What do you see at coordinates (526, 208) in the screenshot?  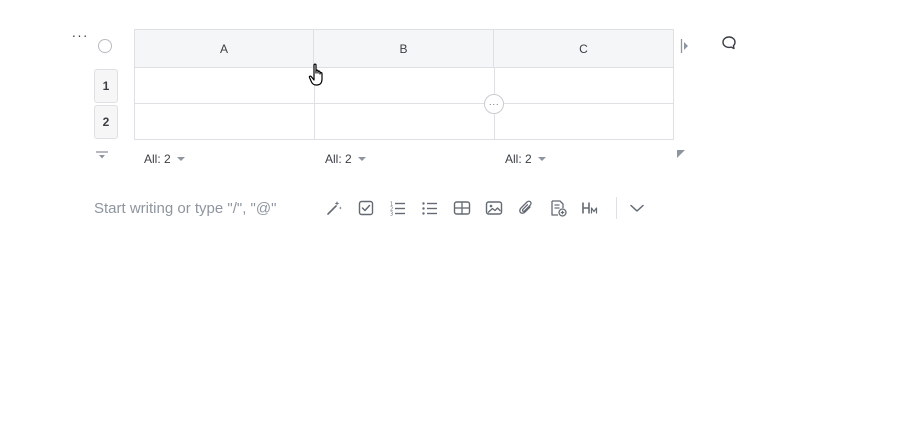 I see `attachment-icon` at bounding box center [526, 208].